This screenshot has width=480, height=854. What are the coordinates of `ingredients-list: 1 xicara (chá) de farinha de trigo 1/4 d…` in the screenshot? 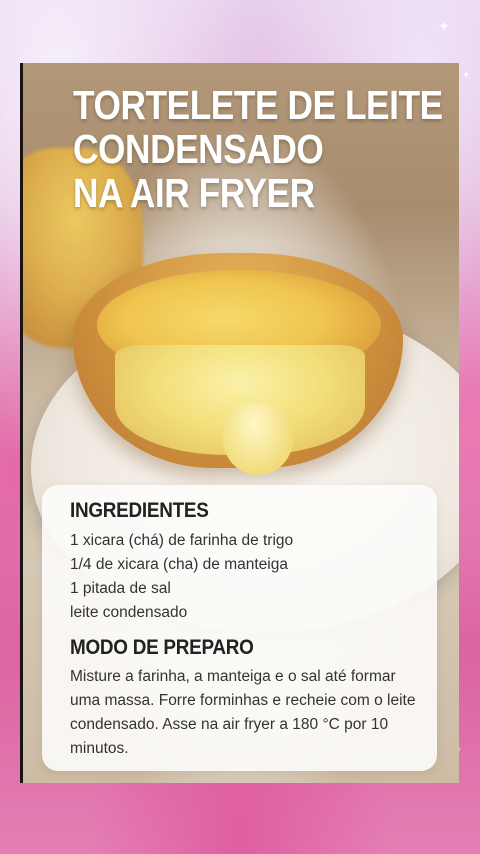 It's located at (181, 577).